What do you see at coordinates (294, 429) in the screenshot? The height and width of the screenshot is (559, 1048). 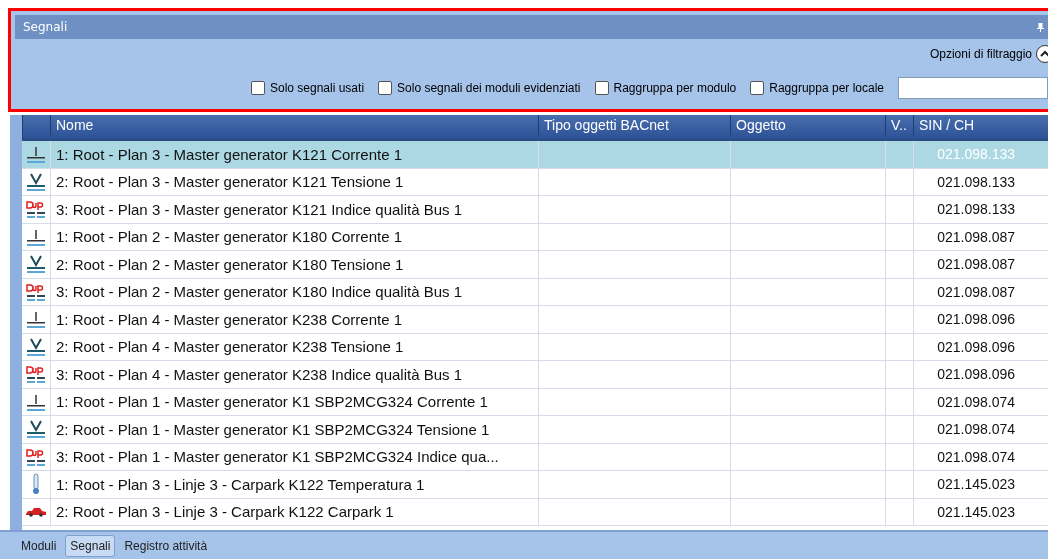 I see `signal-name: 2: Root - Plan 1 - Master generator K1 SBP2MCG324 Tensione 1` at bounding box center [294, 429].